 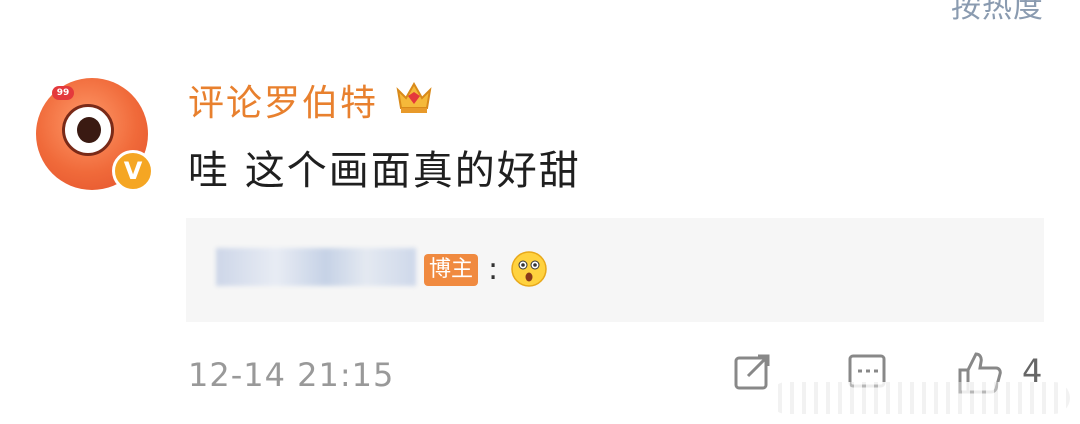 What do you see at coordinates (133, 171) in the screenshot?
I see `verified-badge: V` at bounding box center [133, 171].